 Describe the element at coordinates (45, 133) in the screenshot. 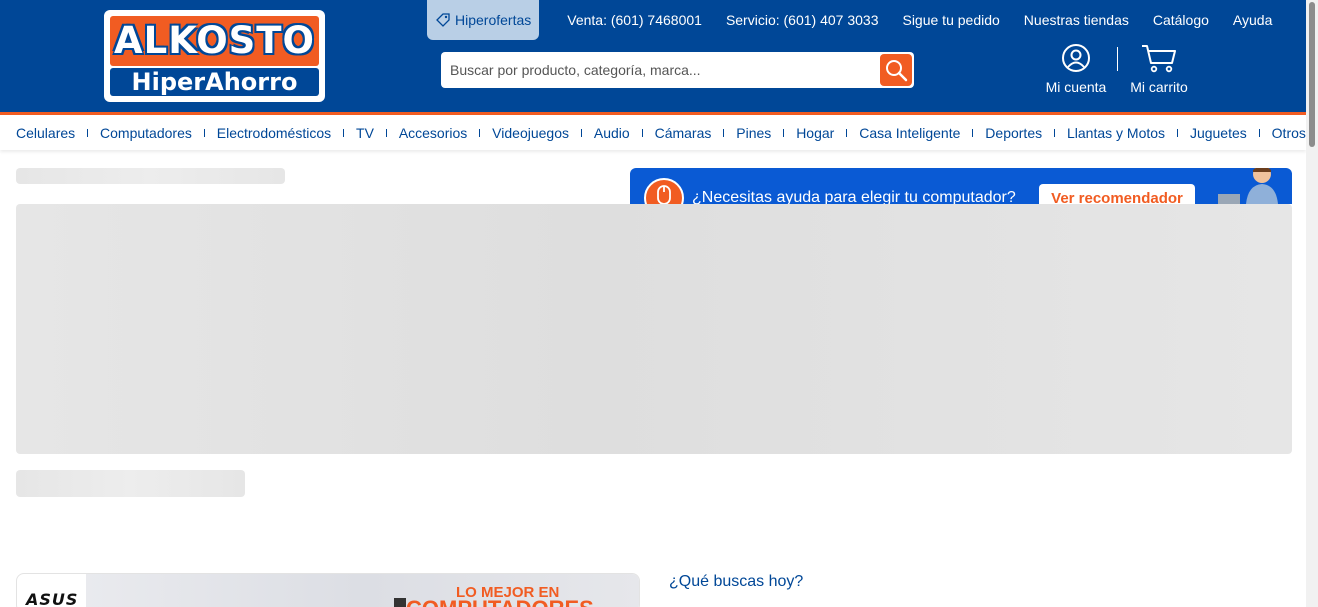

I see `category-celulares: Celulares` at that location.